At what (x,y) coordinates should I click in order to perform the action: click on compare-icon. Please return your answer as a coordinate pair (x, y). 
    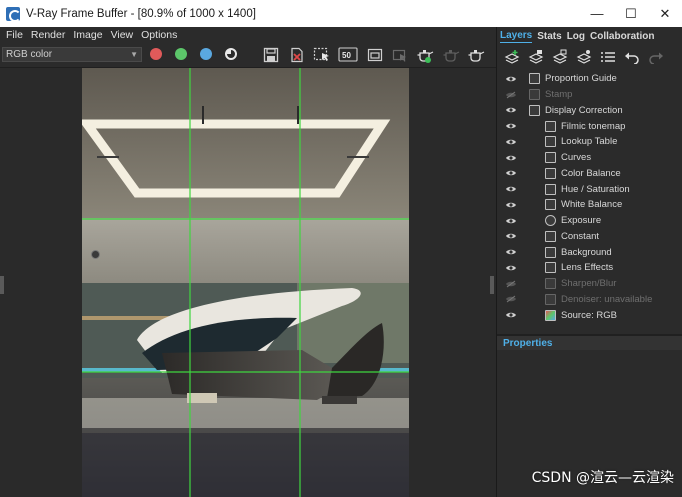
    Looking at the image, I should click on (375, 55).